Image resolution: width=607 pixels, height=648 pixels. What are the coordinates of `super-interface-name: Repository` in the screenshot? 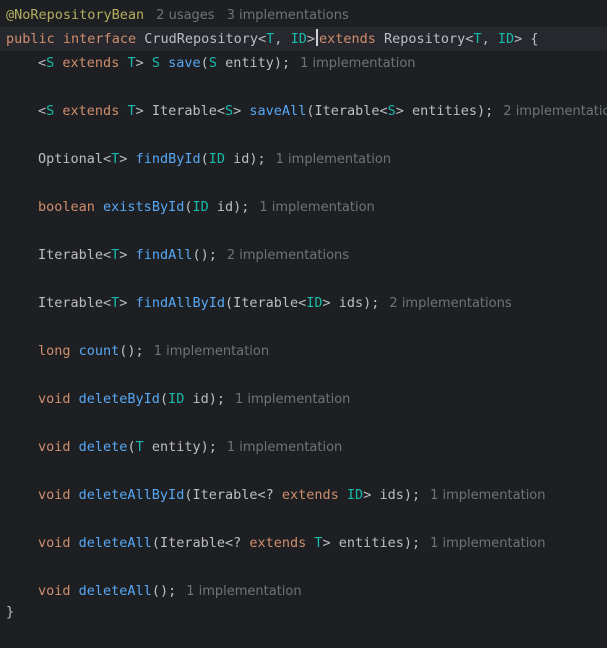 It's located at (424, 39).